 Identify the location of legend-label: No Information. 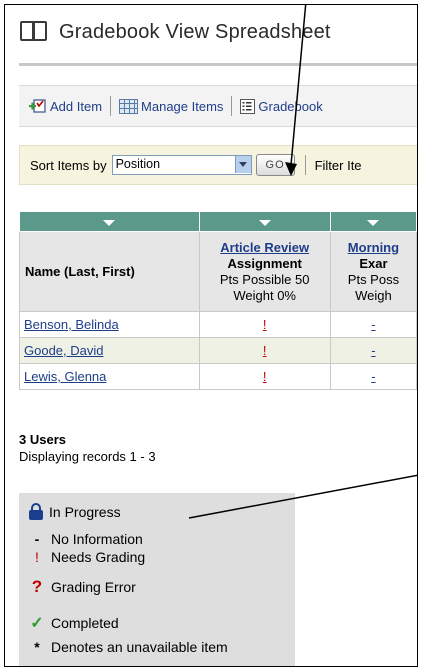
(97, 539).